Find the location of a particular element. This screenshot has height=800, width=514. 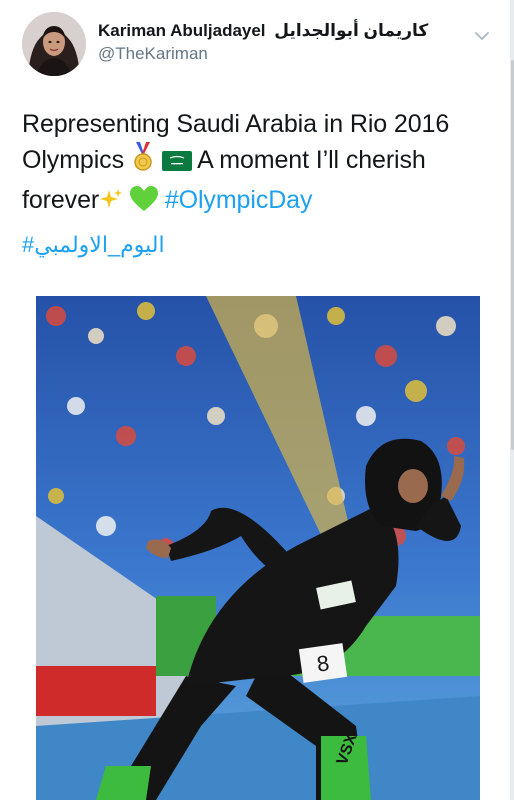

user-handle: @TheKariman is located at coordinates (278, 54).